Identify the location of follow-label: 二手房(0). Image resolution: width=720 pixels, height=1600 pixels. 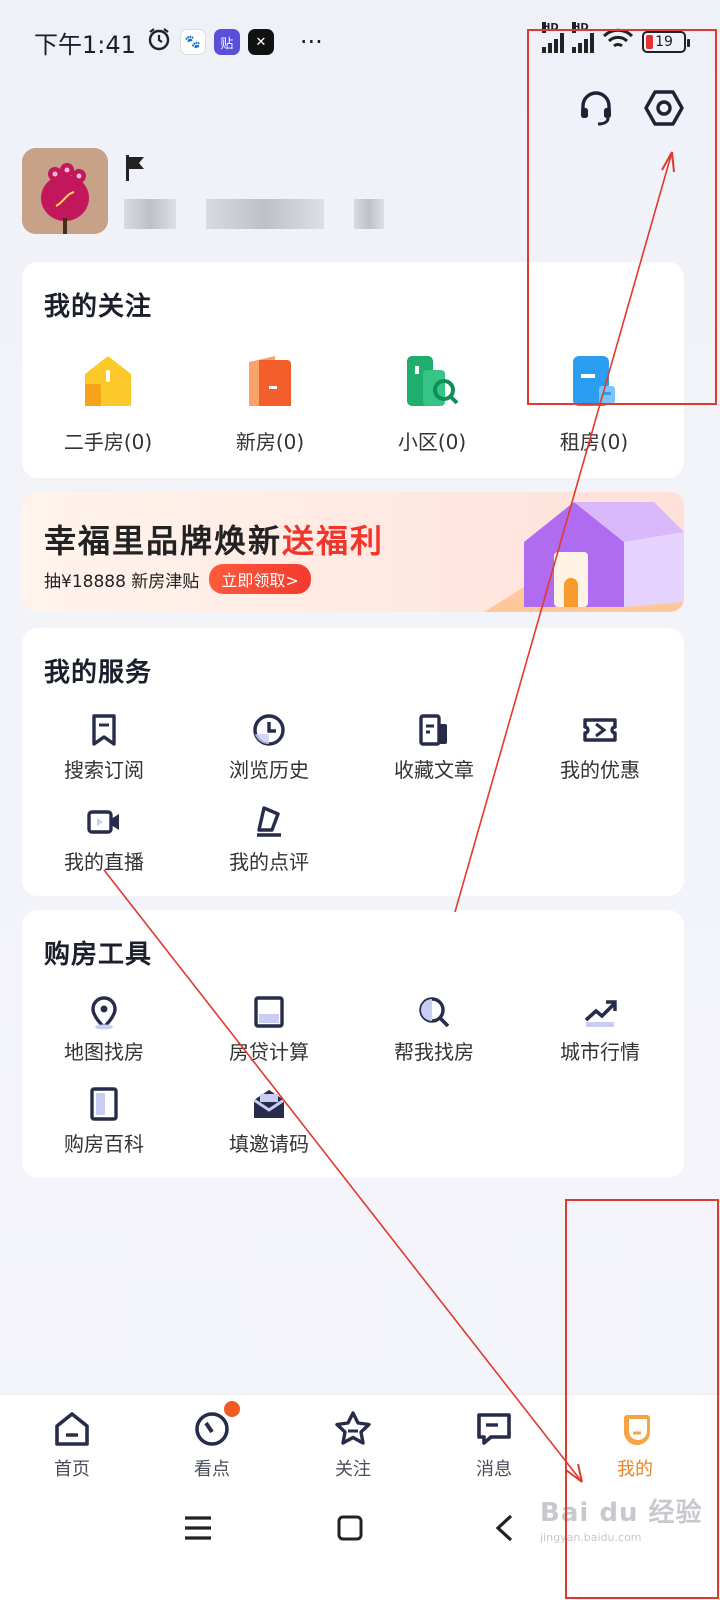
(108, 442).